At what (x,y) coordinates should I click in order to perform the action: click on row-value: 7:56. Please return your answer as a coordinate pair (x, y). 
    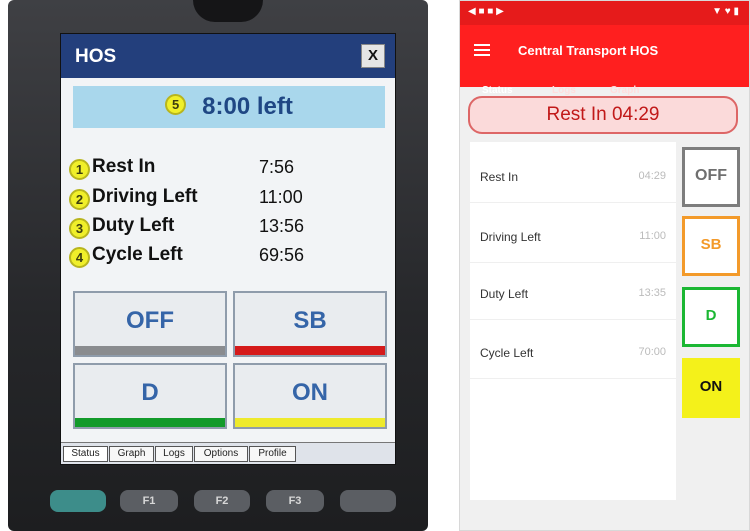
    Looking at the image, I should click on (277, 167).